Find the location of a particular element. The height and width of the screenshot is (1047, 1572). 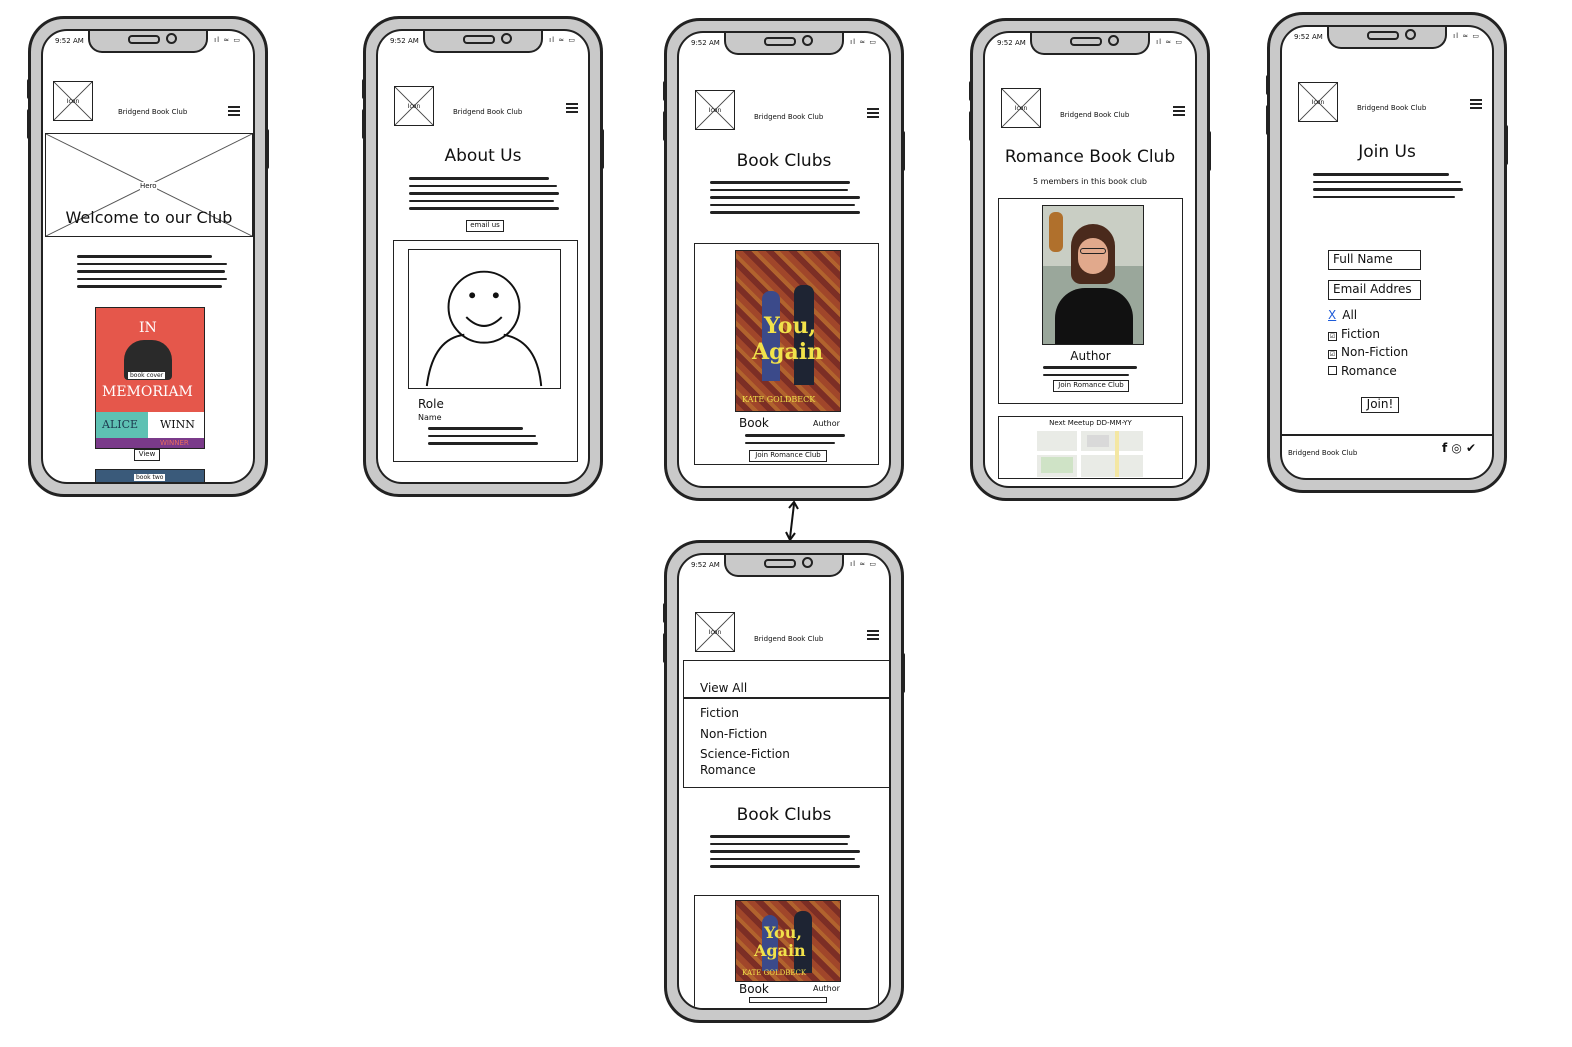

book-two-label: book two is located at coordinates (150, 477).